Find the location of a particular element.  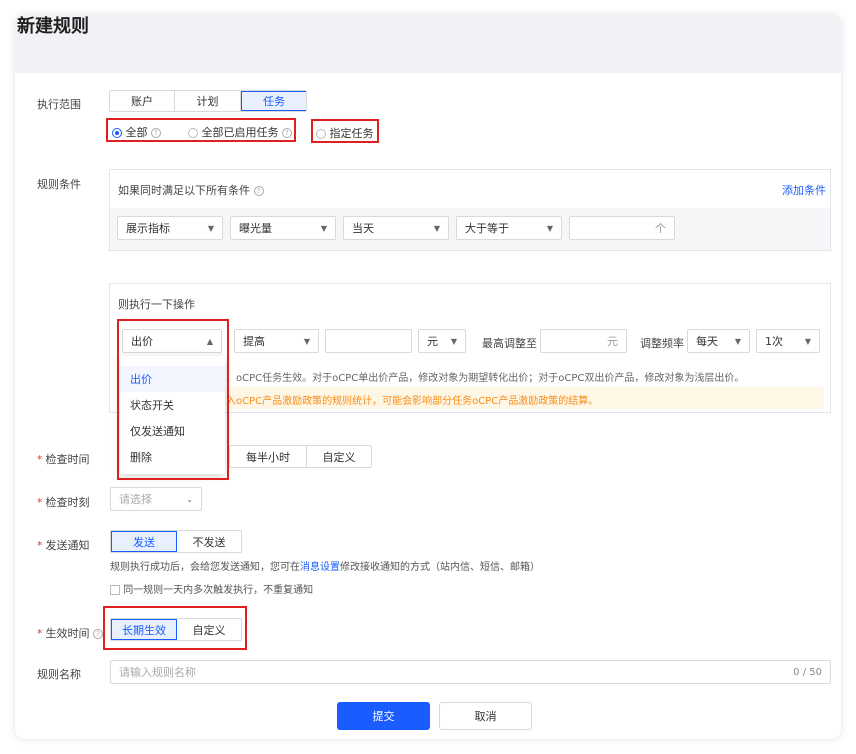

option-long-term: 长期生效 is located at coordinates (144, 629).